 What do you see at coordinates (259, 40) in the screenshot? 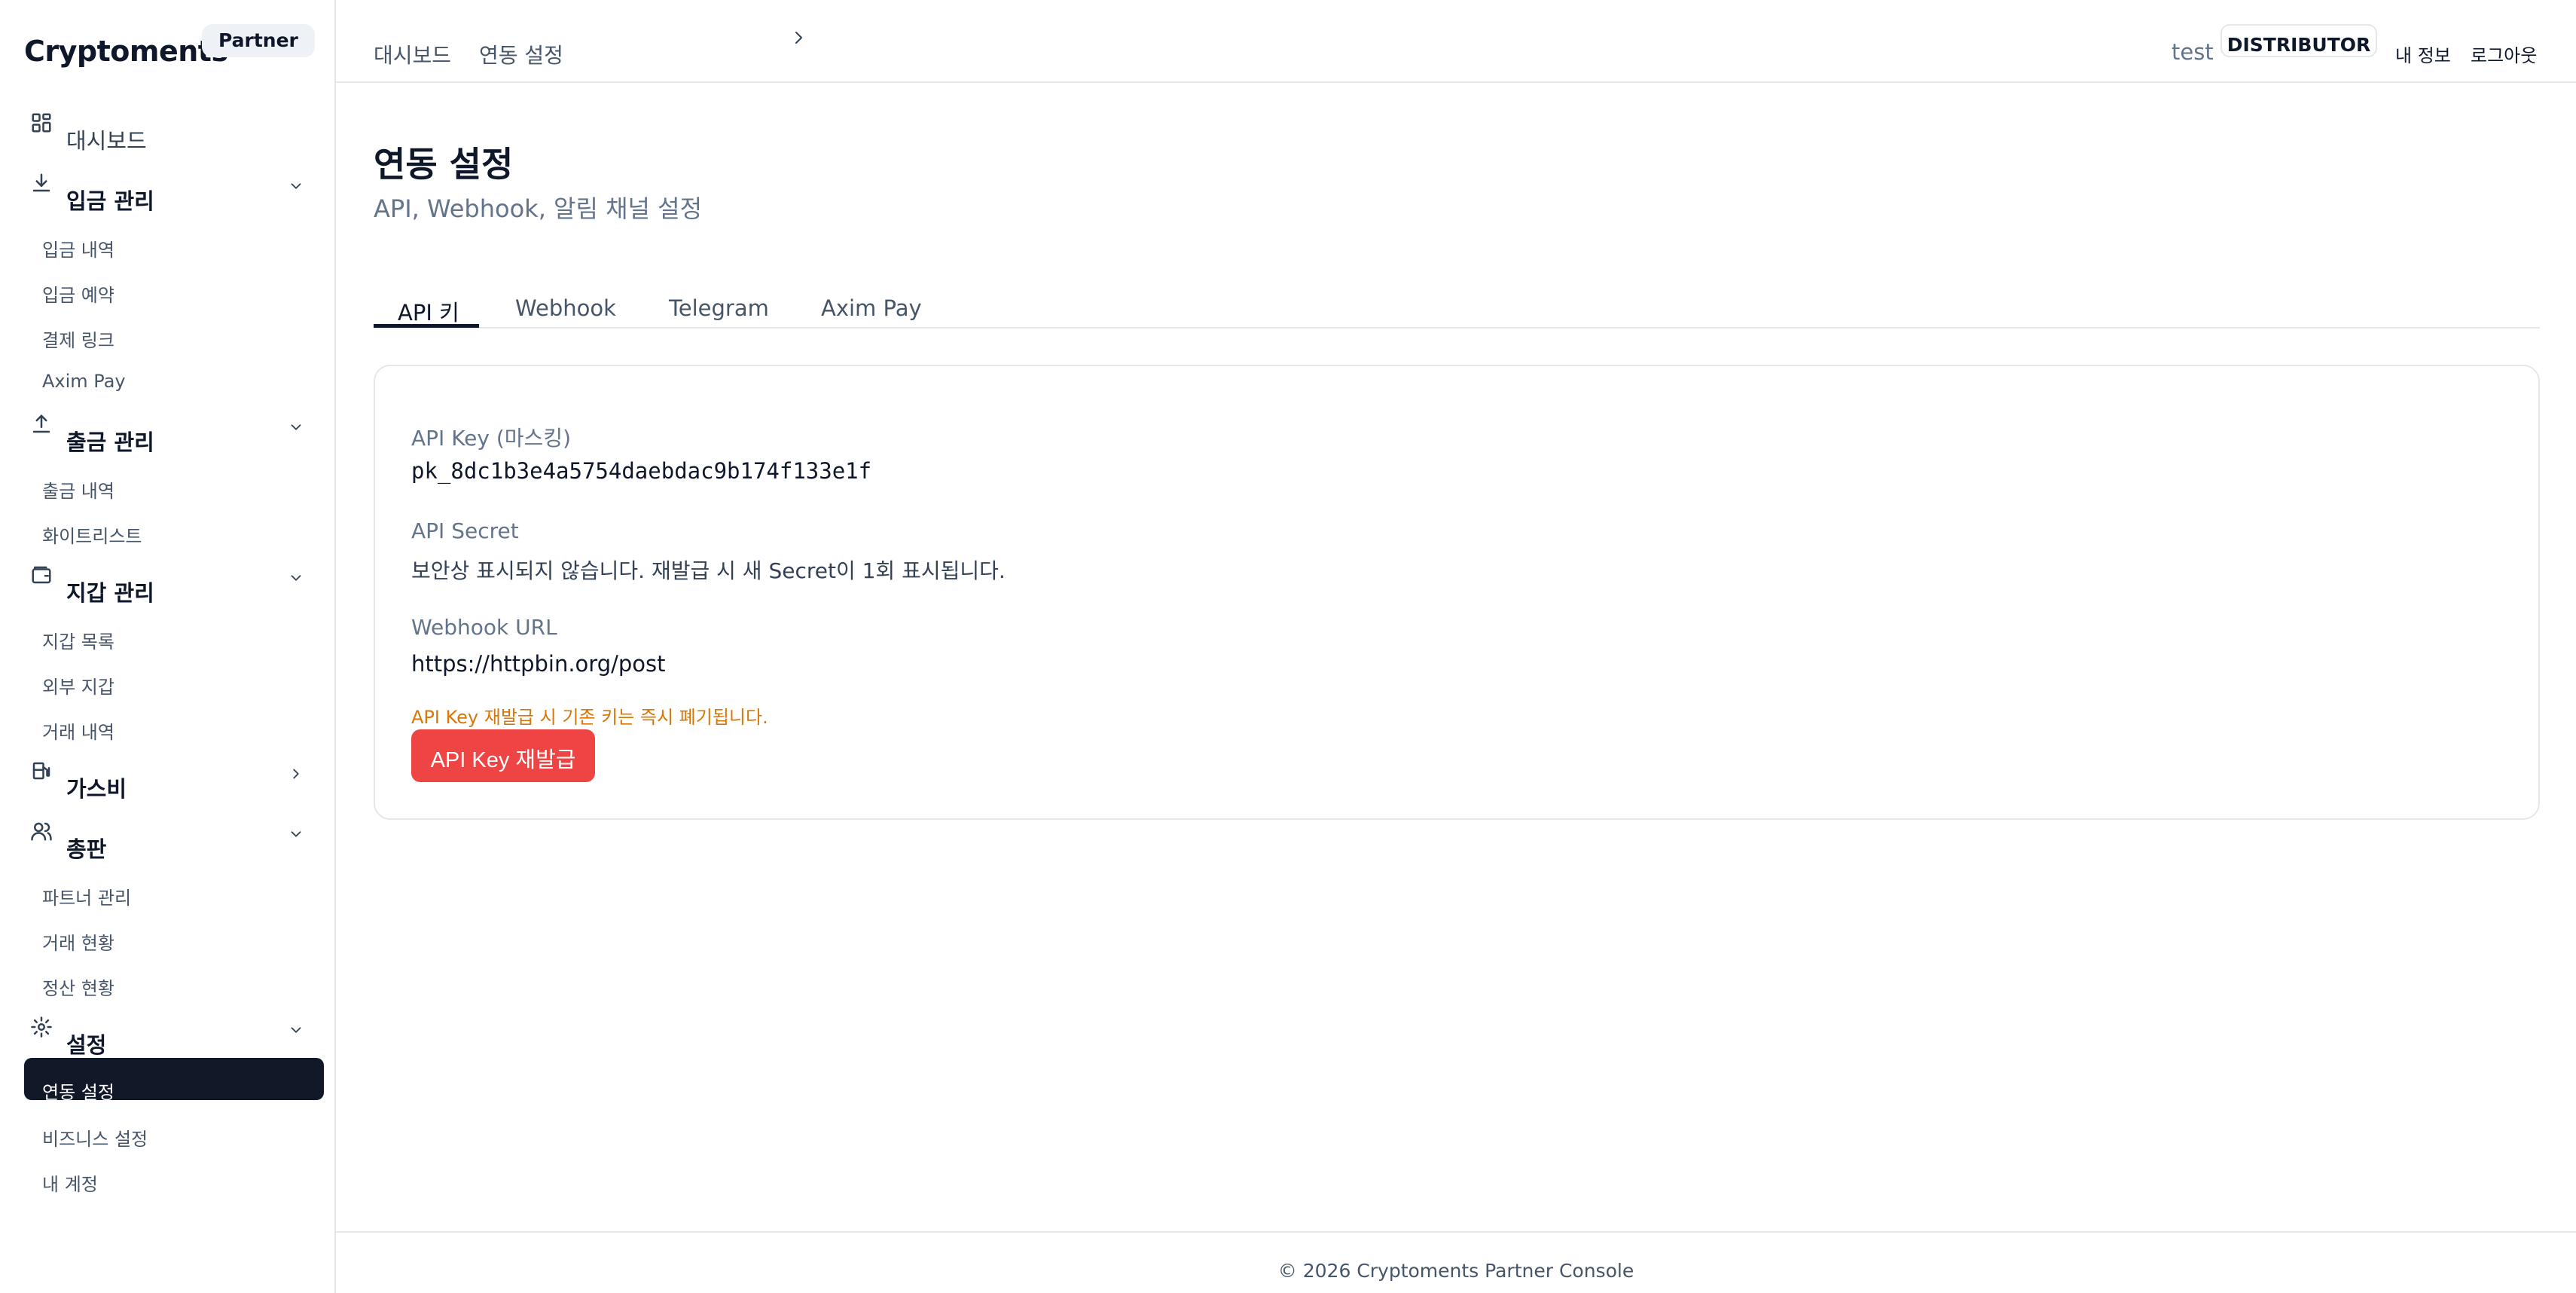
I see `partner-badge: Partner` at bounding box center [259, 40].